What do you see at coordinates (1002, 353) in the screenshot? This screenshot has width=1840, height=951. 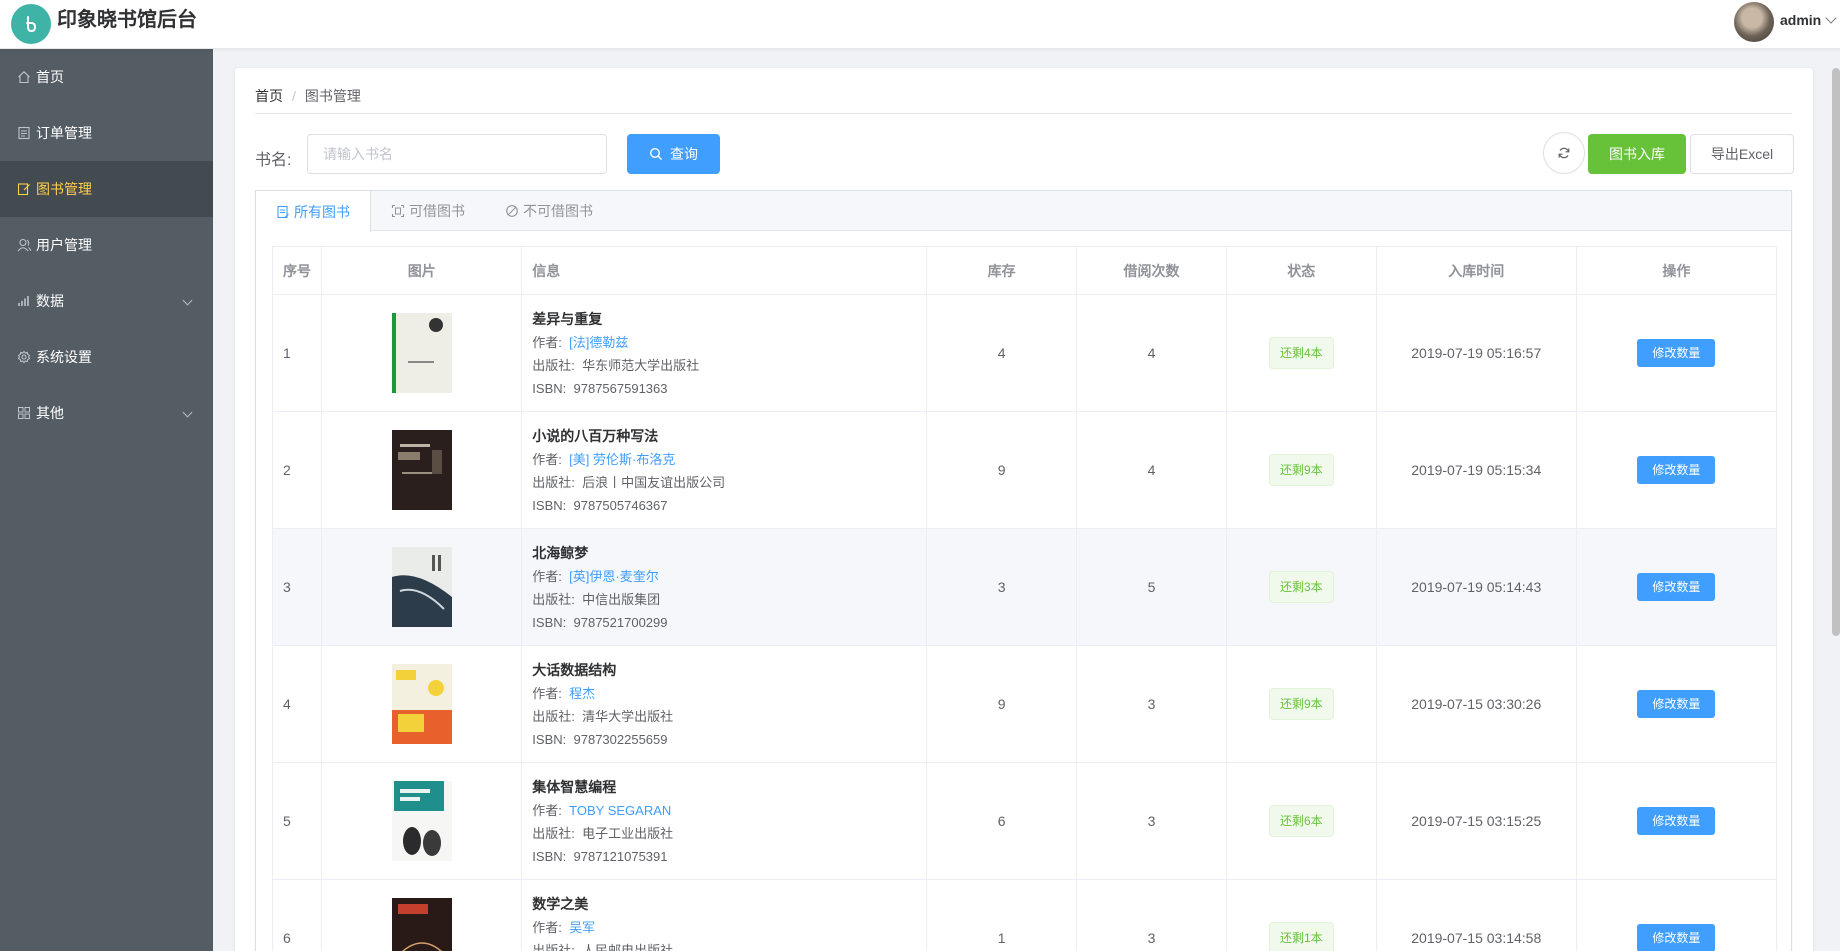 I see `stock-cell: 4` at bounding box center [1002, 353].